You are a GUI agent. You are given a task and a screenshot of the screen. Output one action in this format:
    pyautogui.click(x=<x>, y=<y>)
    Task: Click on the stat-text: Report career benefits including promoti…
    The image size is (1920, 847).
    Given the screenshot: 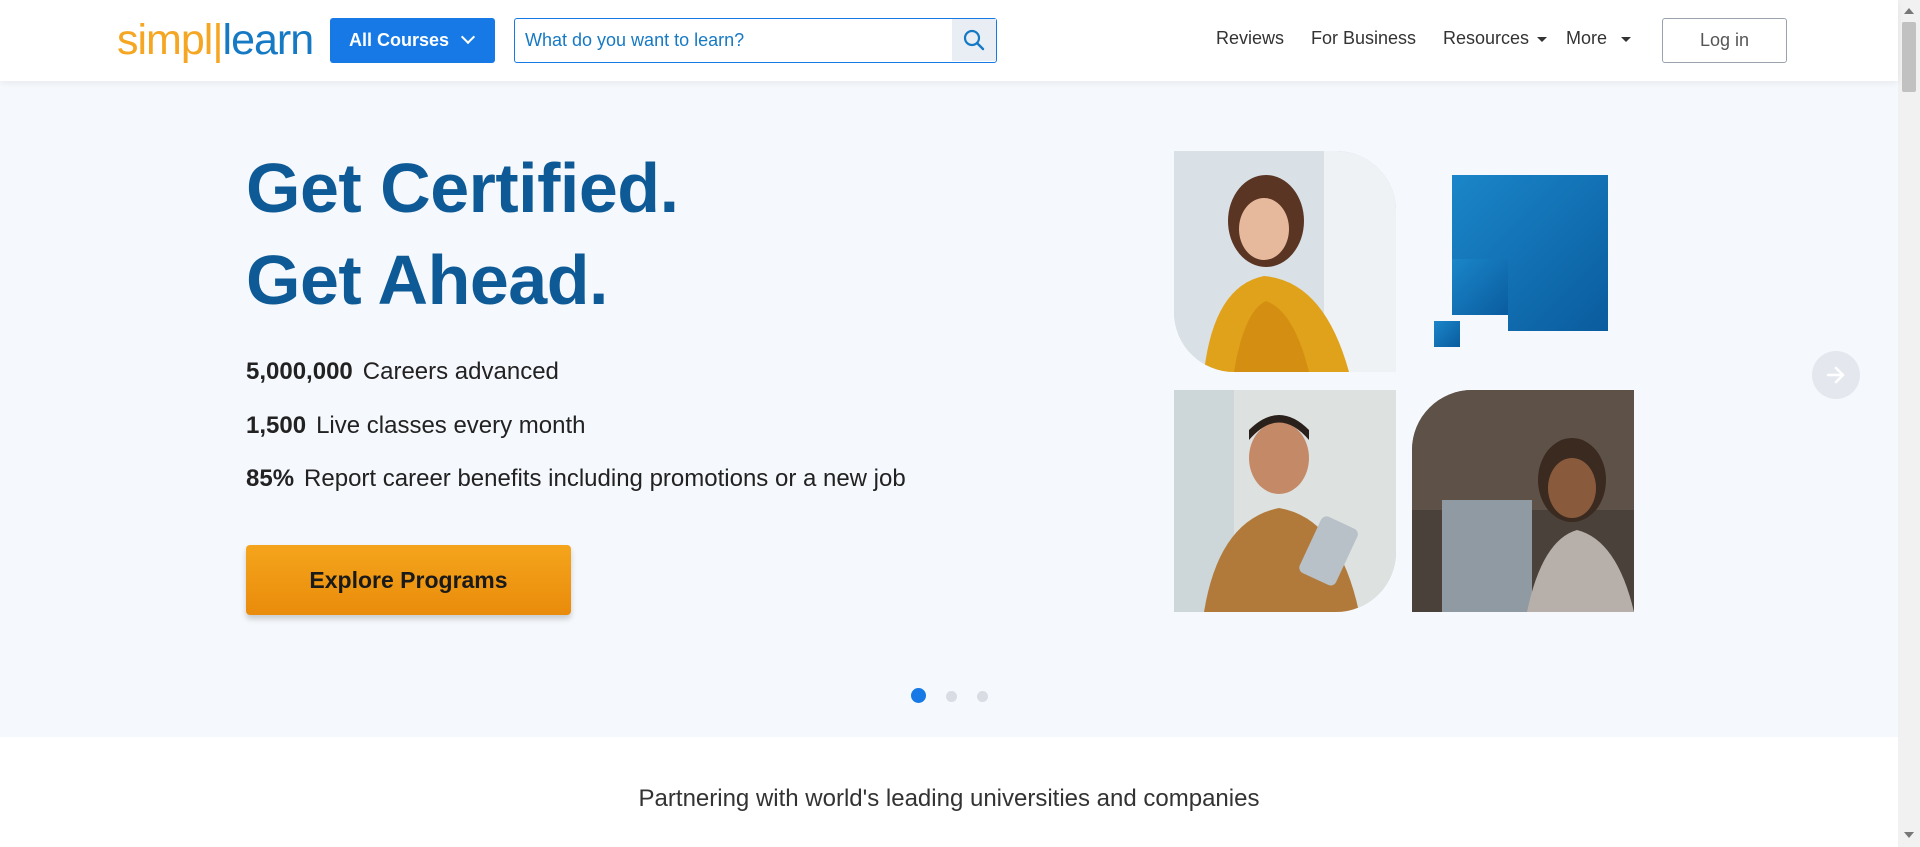 What is the action you would take?
    pyautogui.click(x=605, y=478)
    